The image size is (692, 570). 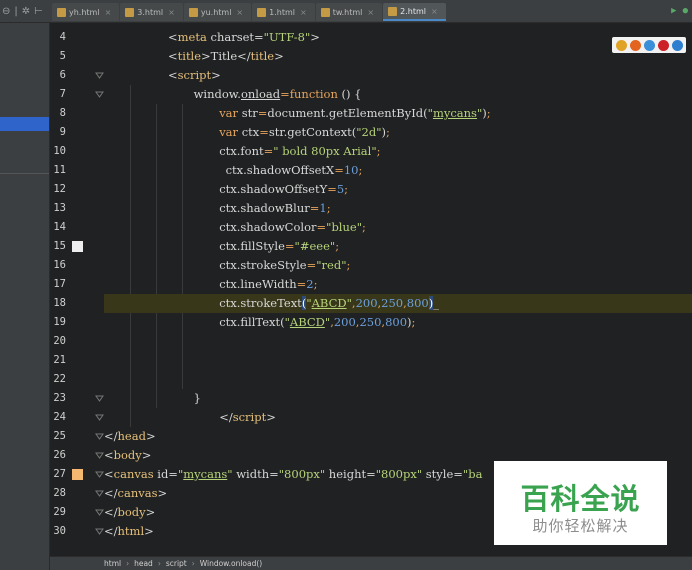 I want to click on code-token: 800, so click(x=396, y=322).